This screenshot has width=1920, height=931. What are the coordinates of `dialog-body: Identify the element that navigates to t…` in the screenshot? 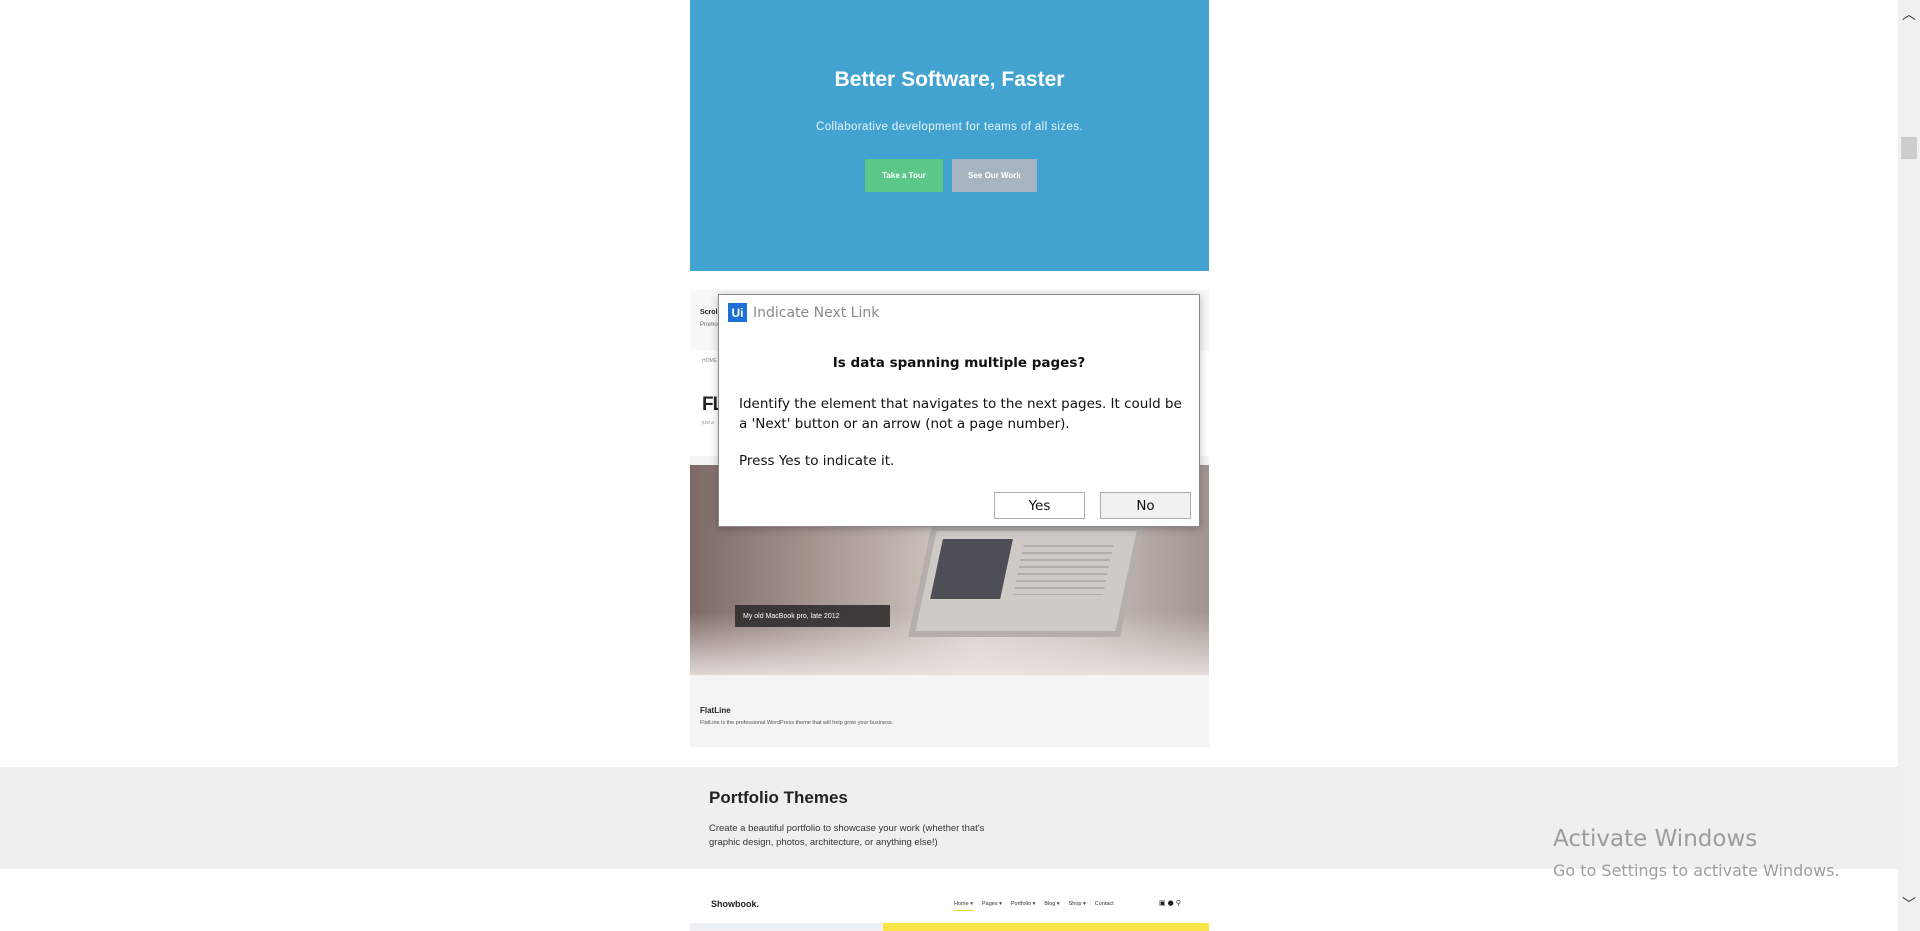 It's located at (960, 414).